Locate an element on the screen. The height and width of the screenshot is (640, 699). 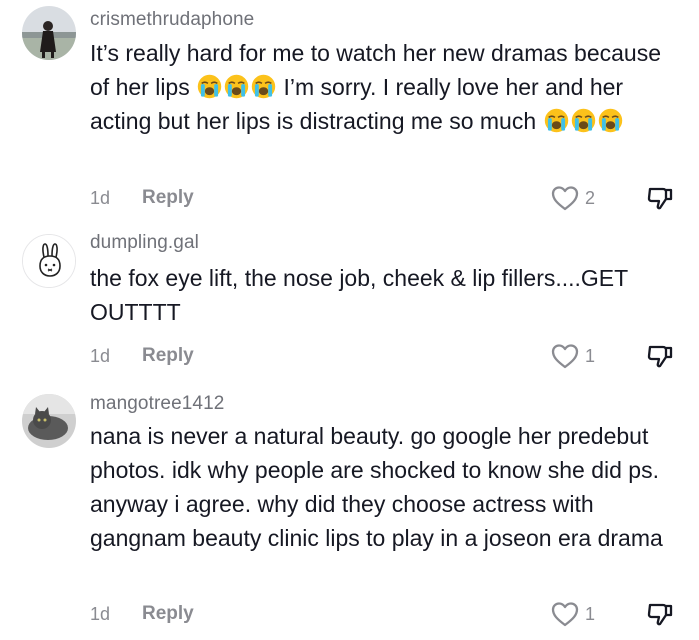
username: crismethrudaphone is located at coordinates (172, 20).